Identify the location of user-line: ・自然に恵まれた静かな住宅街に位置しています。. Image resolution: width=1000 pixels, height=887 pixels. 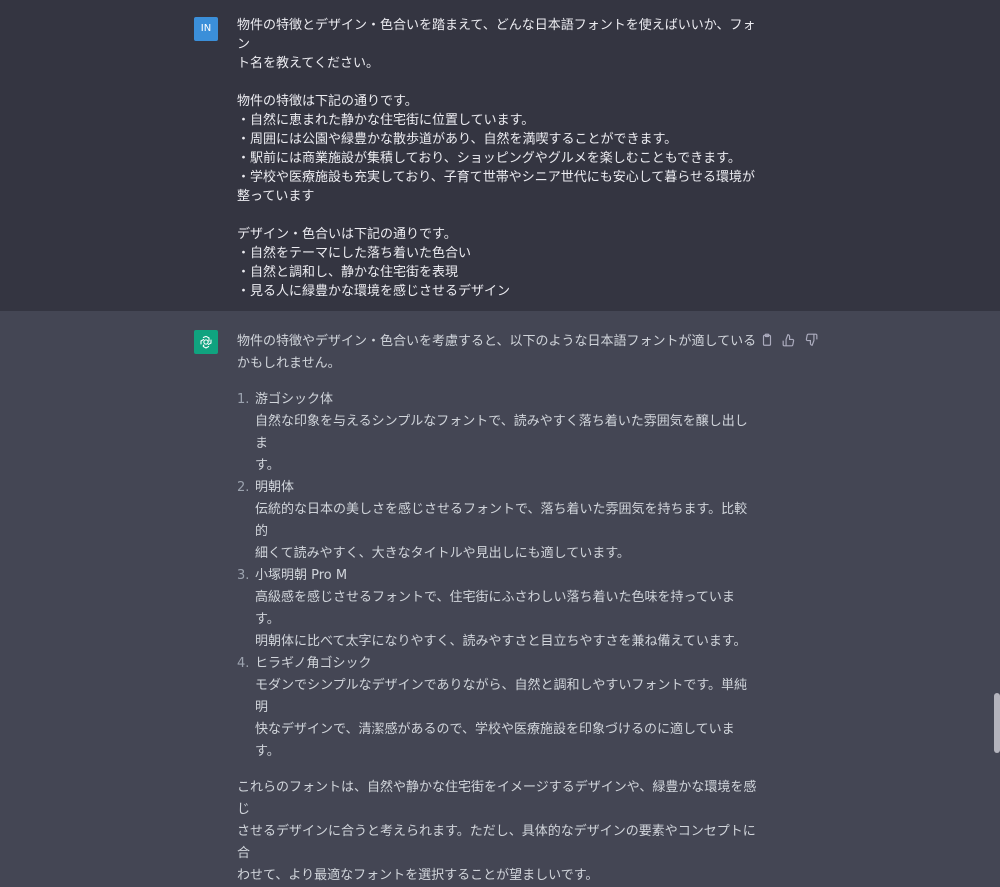
(386, 120).